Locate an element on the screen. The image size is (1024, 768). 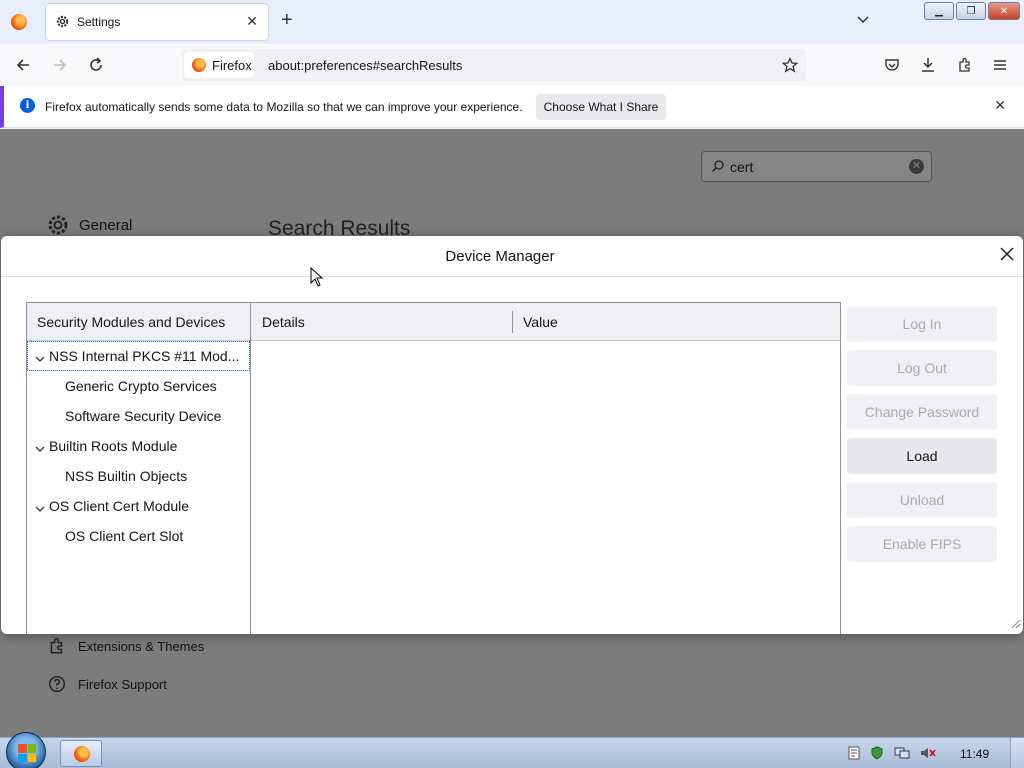
windows-logo-icon is located at coordinates (27, 753).